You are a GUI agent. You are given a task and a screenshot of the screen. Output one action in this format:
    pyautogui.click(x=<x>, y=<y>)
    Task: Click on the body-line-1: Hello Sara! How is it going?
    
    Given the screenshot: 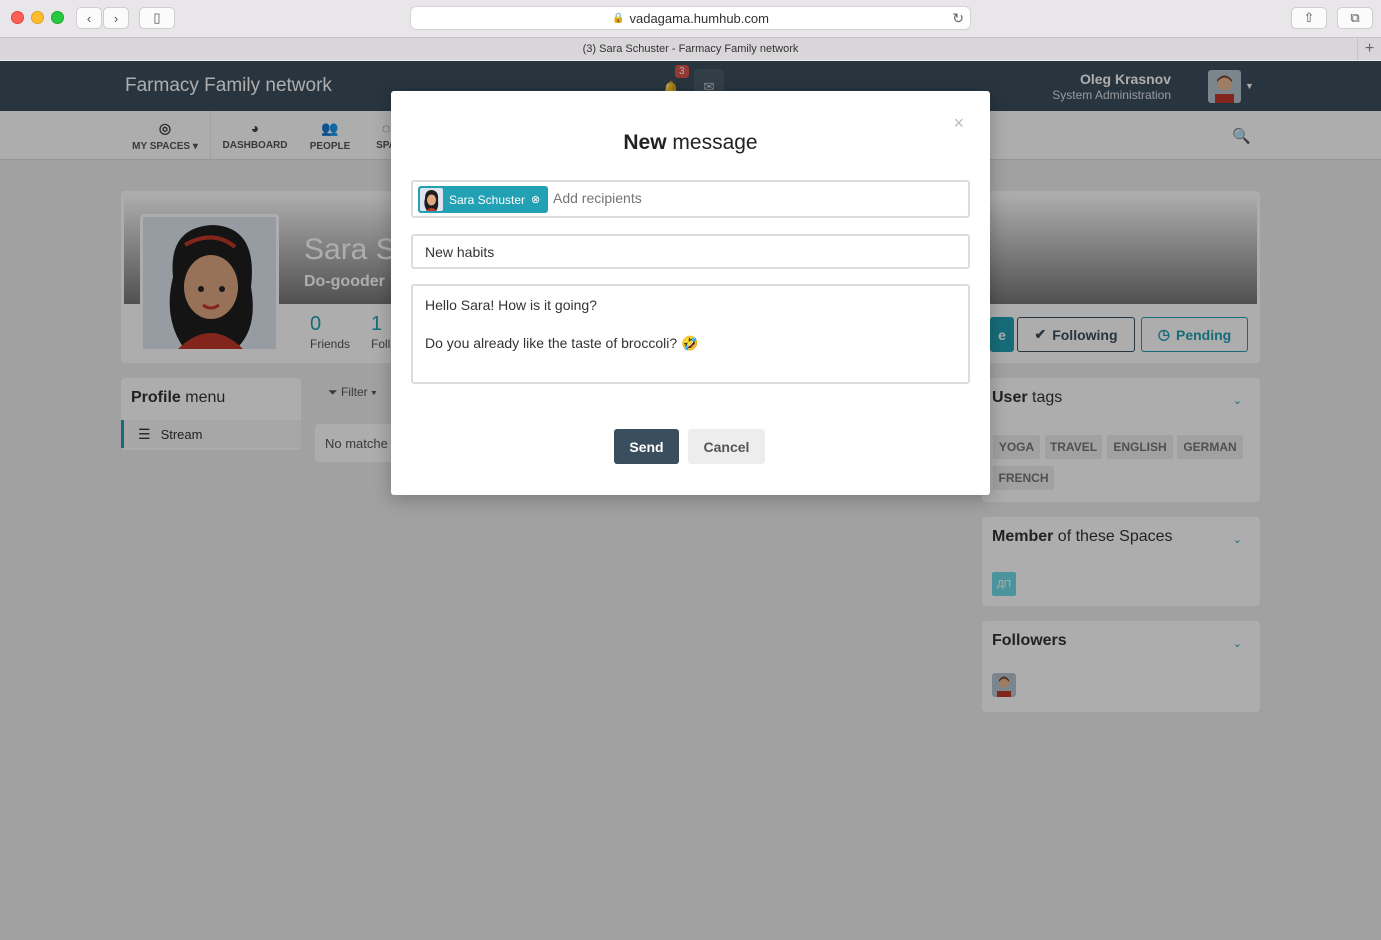 What is the action you would take?
    pyautogui.click(x=511, y=305)
    